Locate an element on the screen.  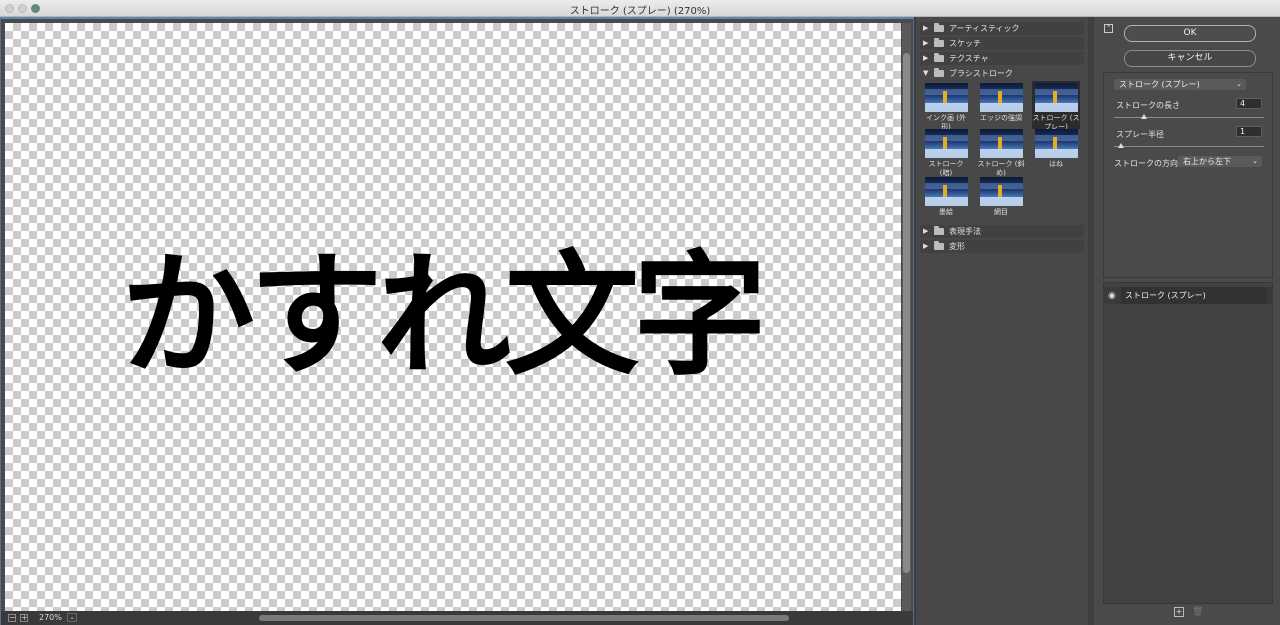
window-title: ストローク (スプレー) (270%) is located at coordinates (640, 11).